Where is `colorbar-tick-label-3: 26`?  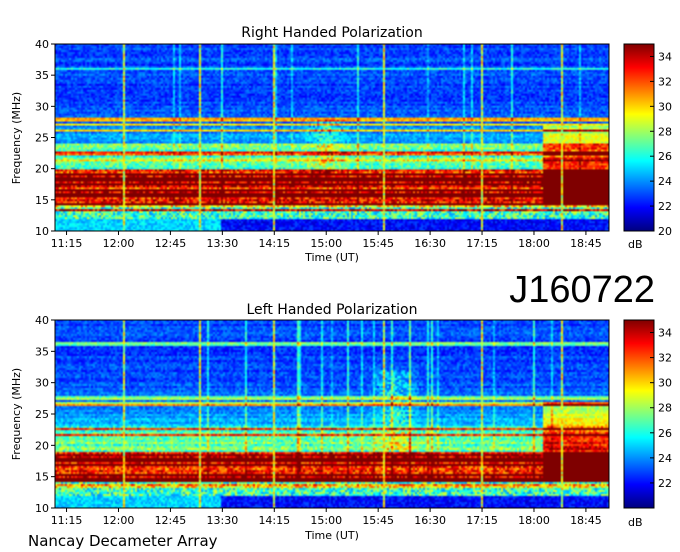 colorbar-tick-label-3: 26 is located at coordinates (665, 156).